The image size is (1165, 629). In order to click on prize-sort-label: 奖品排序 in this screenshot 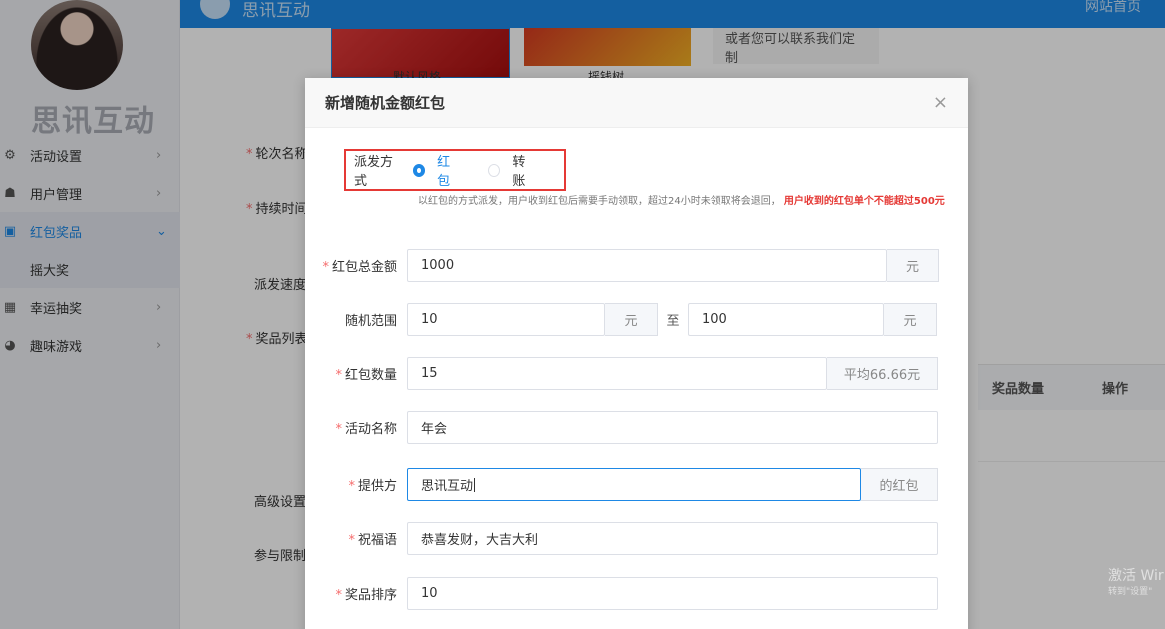, I will do `click(370, 595)`.